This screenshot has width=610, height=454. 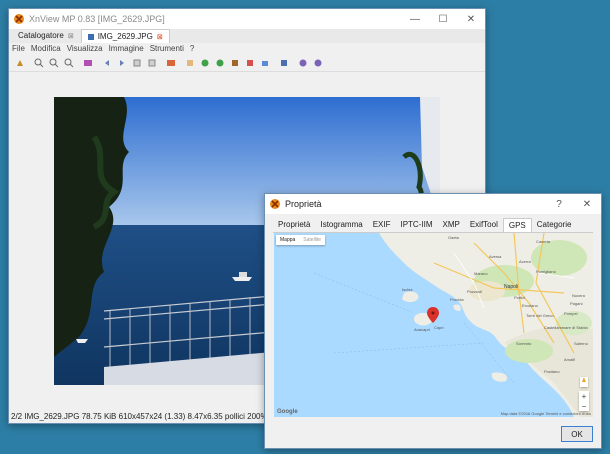 I want to click on svg-text: Salerno, so click(x=581, y=343).